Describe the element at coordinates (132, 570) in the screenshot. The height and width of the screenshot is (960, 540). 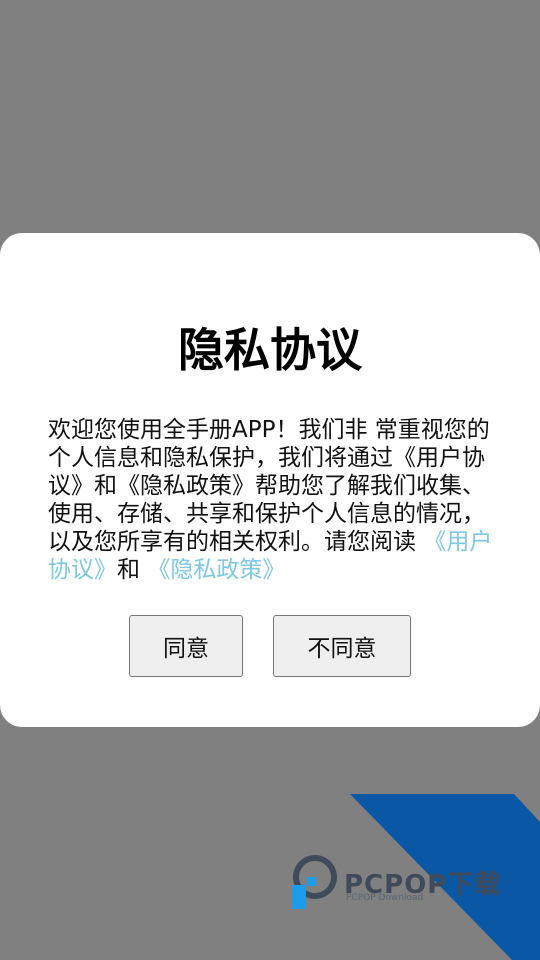
I see `body-connector: 和` at that location.